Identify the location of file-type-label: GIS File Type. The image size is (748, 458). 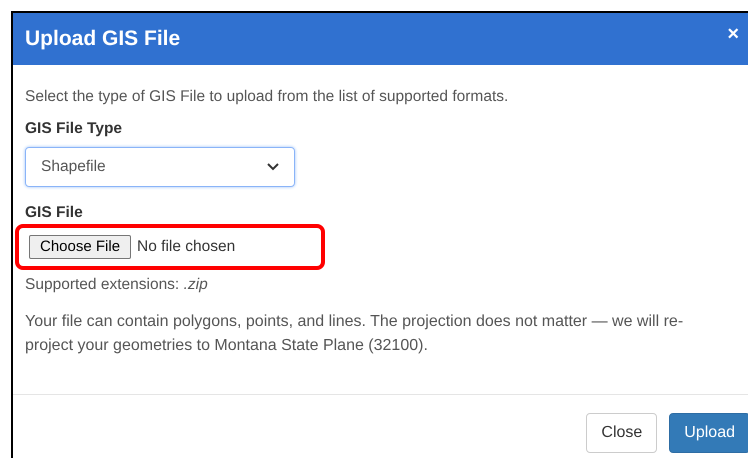
(74, 129).